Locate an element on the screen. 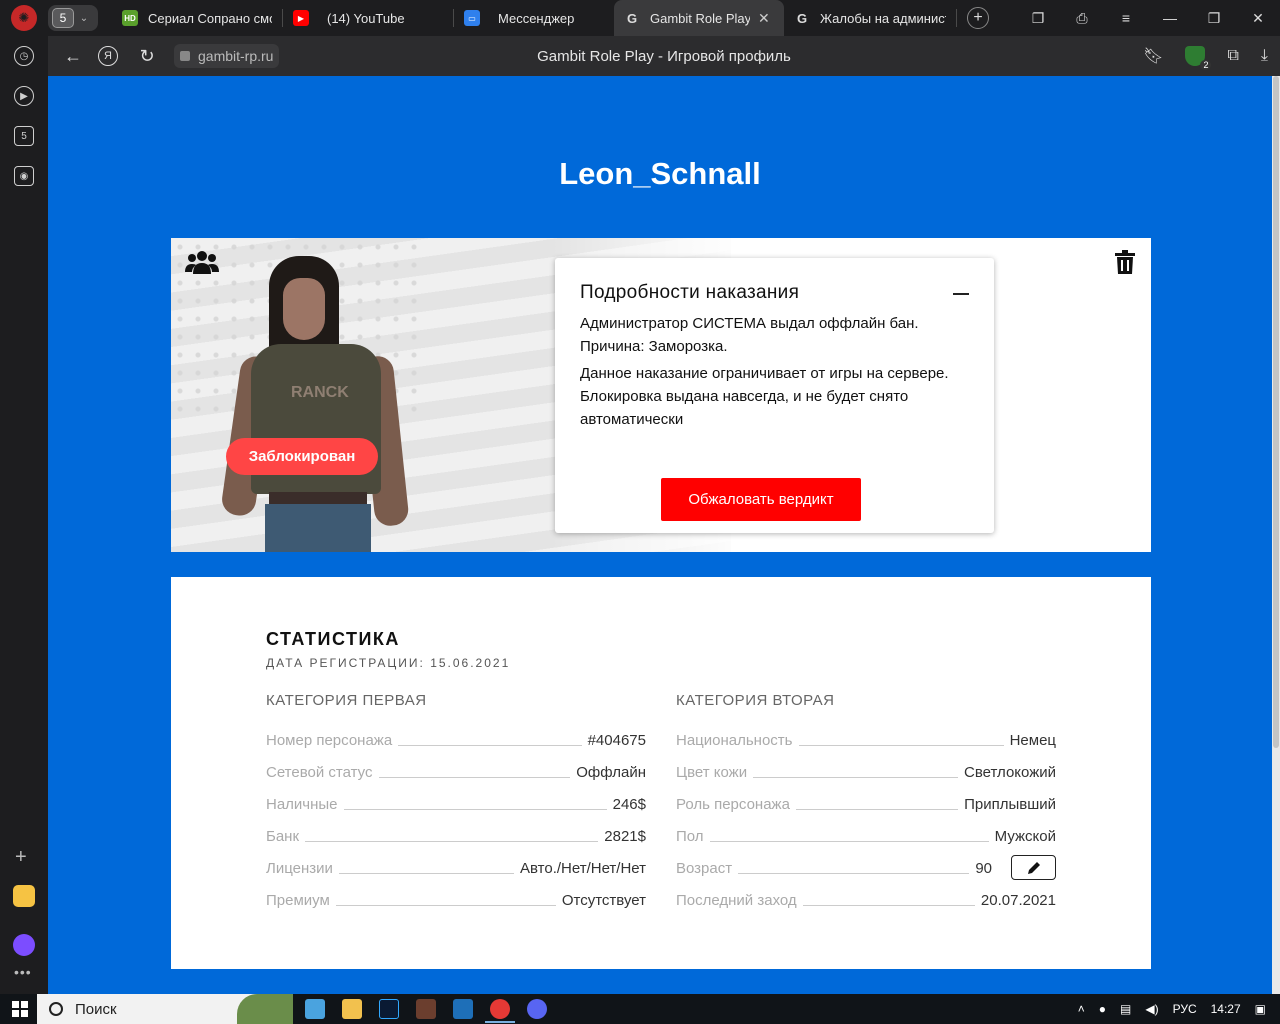  tab-title: Сериал Сопрано смотреть онлайн is located at coordinates (210, 18).